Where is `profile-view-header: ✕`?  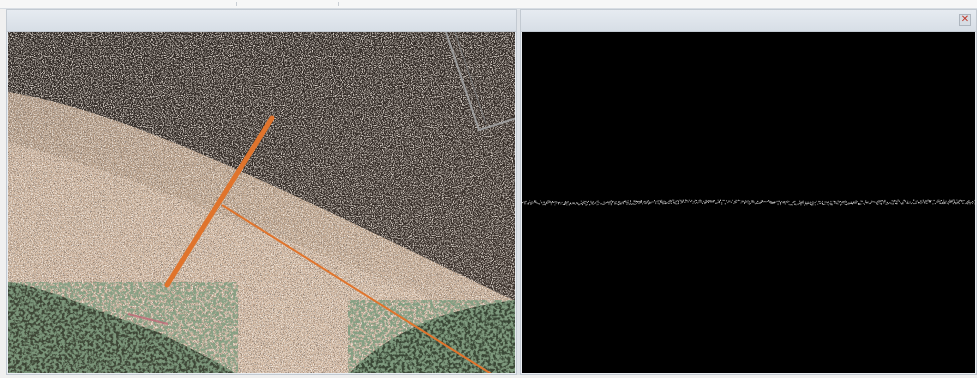
profile-view-header: ✕ is located at coordinates (748, 21).